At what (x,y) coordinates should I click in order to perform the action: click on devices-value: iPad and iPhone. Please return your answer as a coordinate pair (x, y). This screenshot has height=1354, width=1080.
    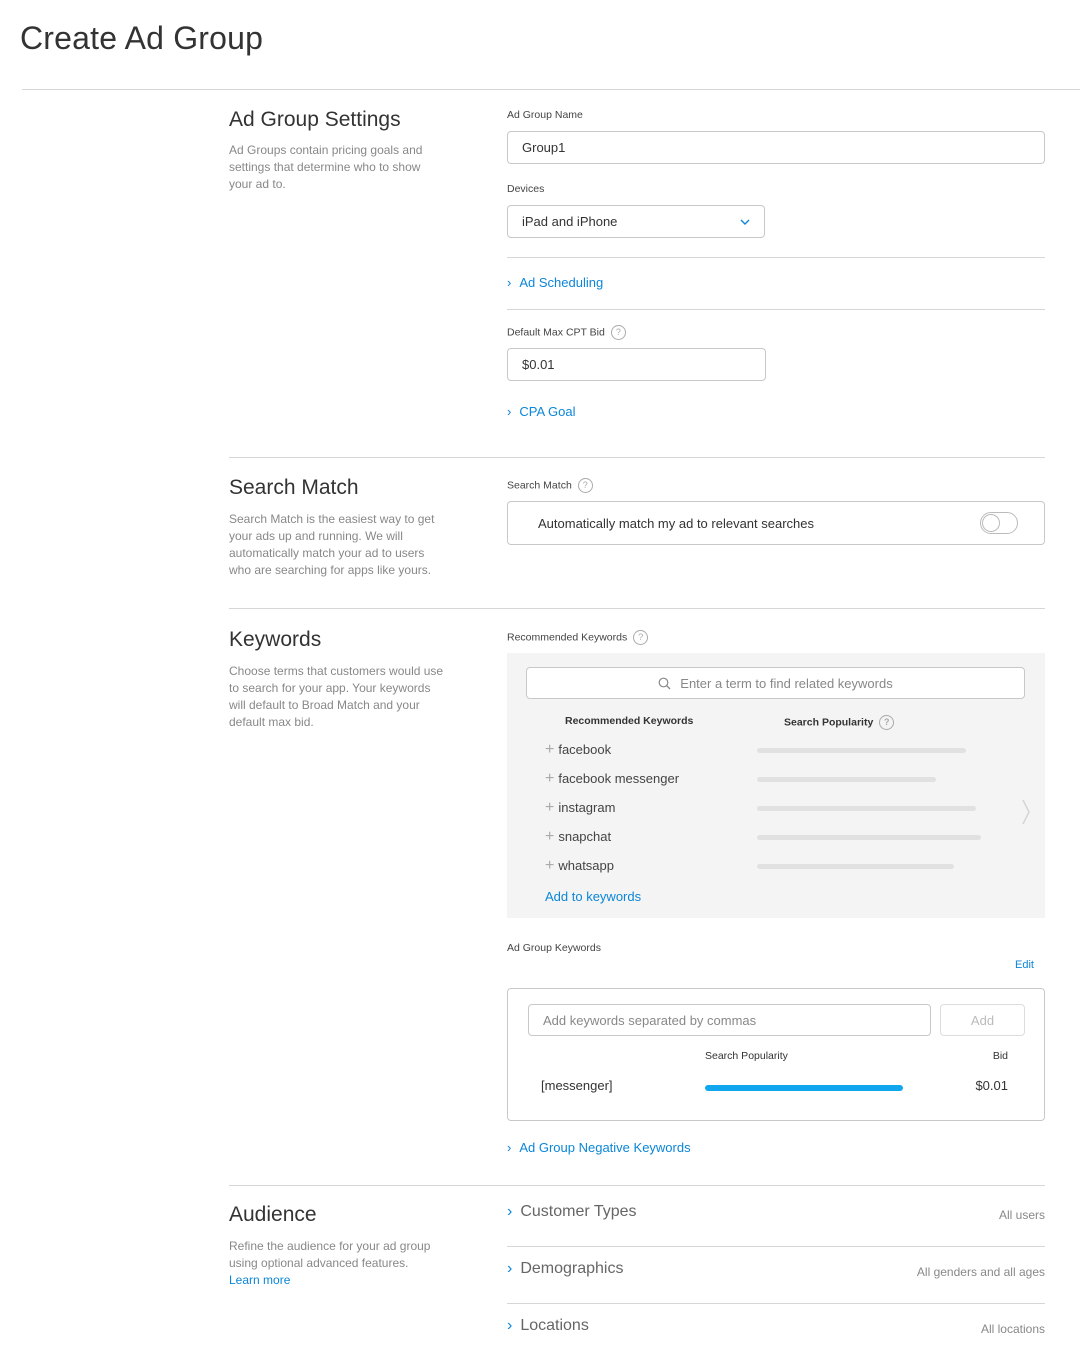
    Looking at the image, I should click on (570, 221).